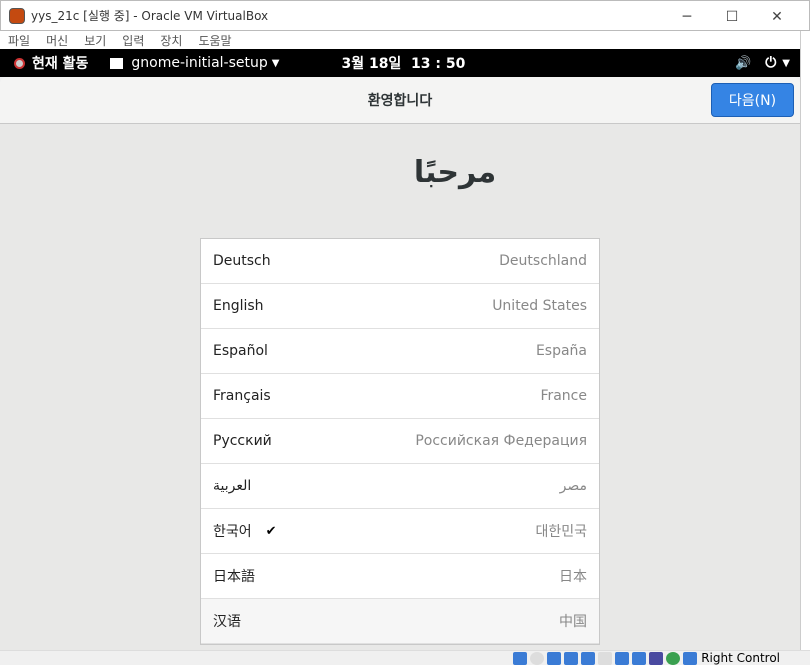 The width and height of the screenshot is (810, 665). Describe the element at coordinates (805, 340) in the screenshot. I see `window-edge` at that location.